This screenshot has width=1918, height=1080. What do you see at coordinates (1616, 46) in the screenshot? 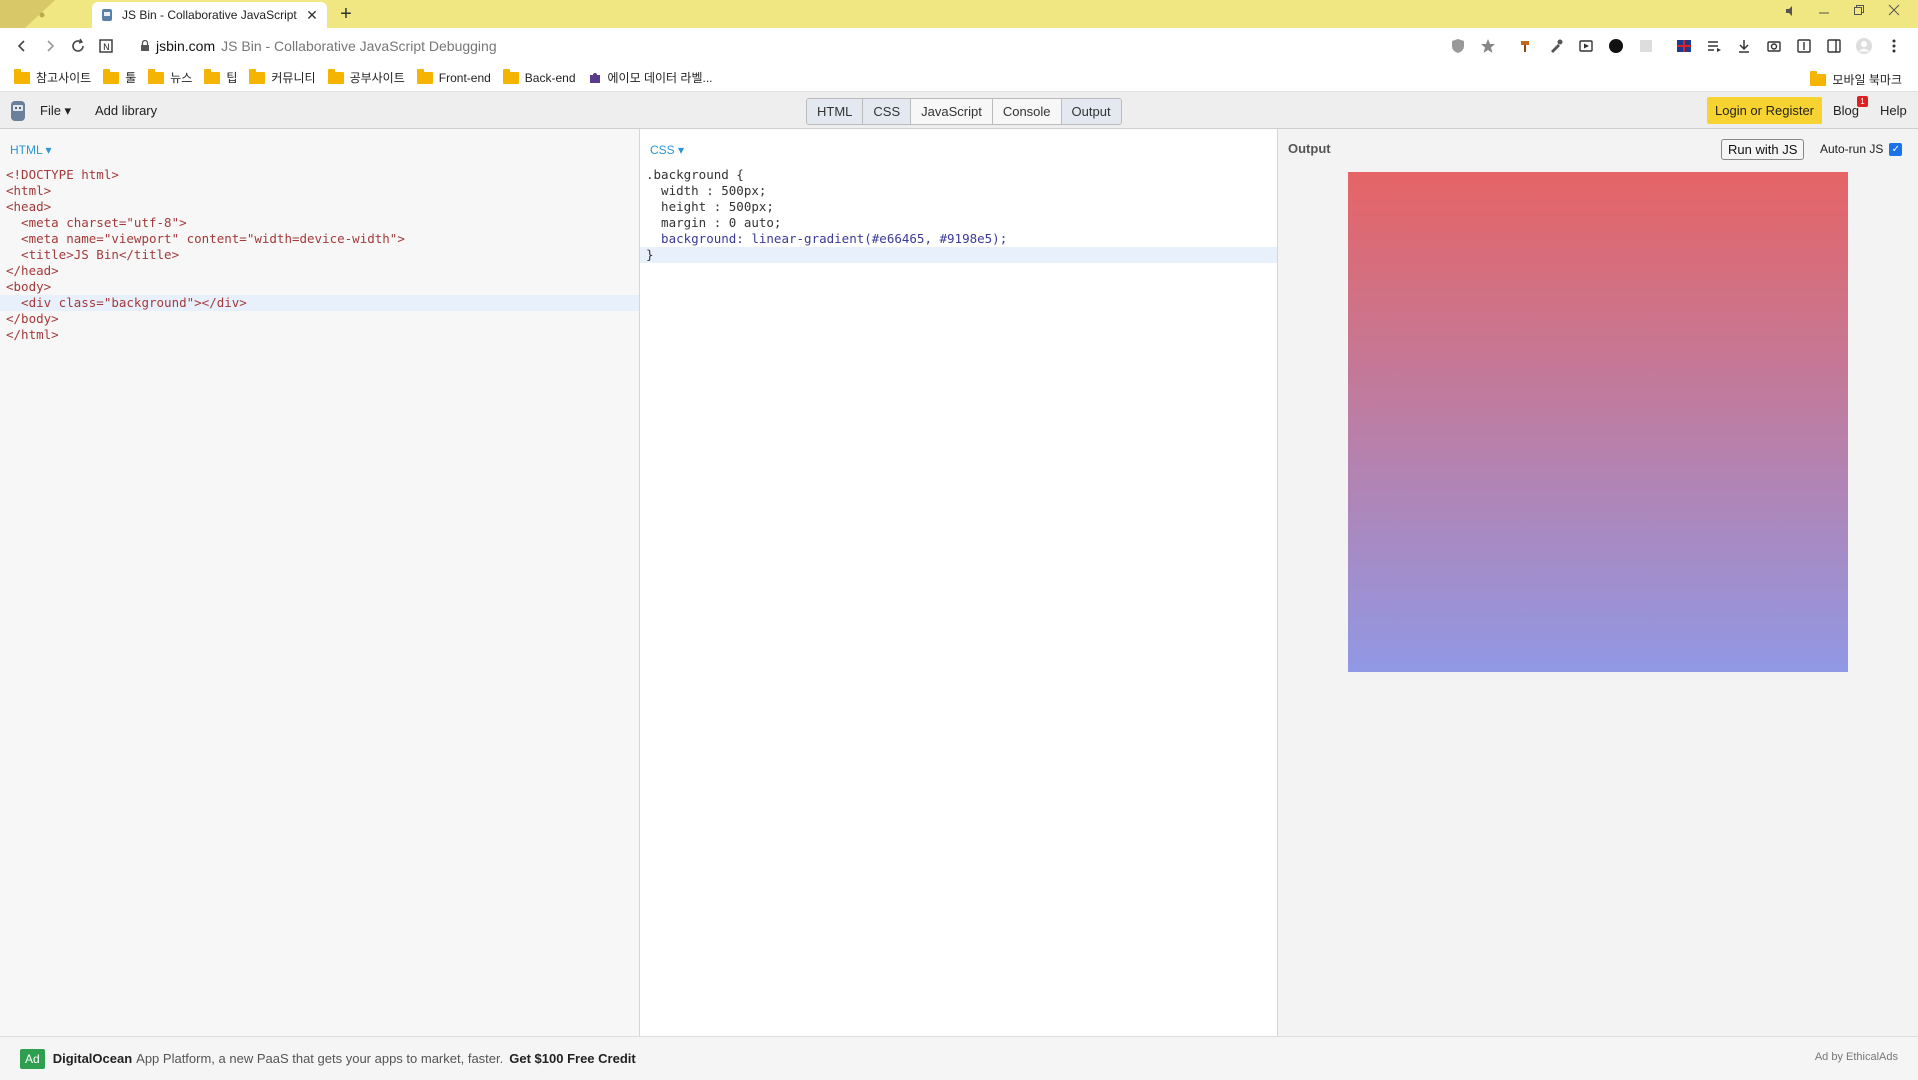
I see `dark-mode-extension-icon` at bounding box center [1616, 46].